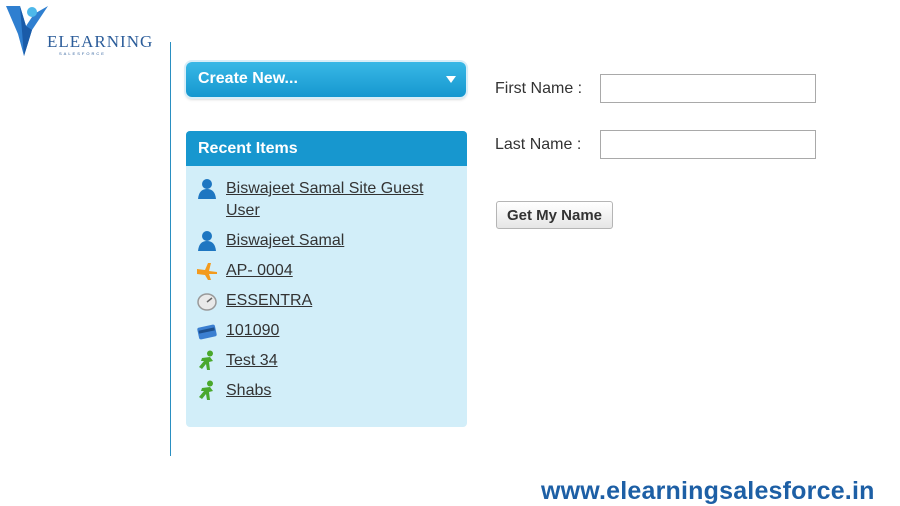 The height and width of the screenshot is (506, 900). Describe the element at coordinates (269, 301) in the screenshot. I see `recent-item-link: ESSENTRA` at that location.